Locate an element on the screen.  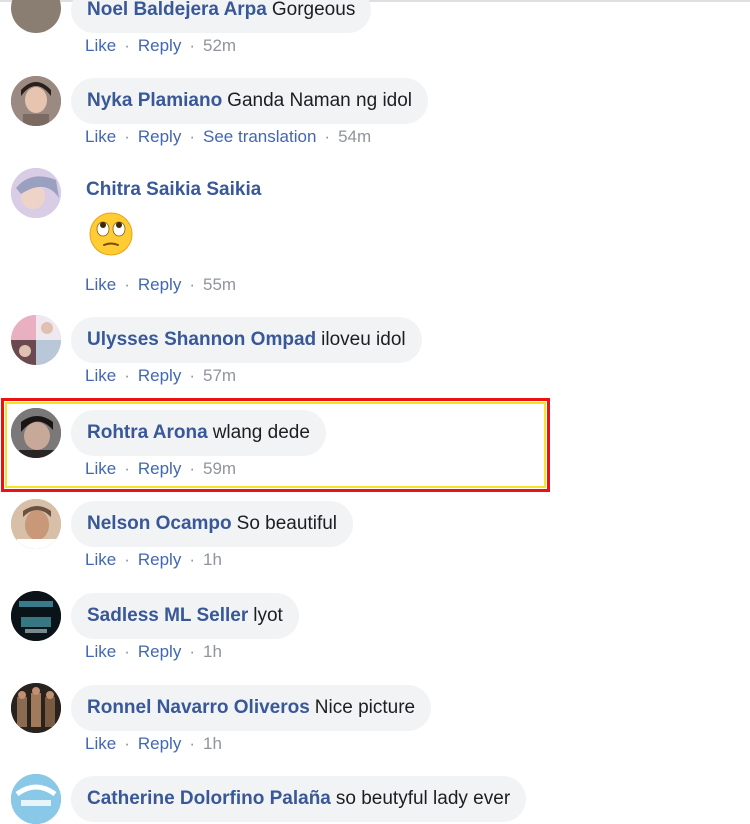
comment-bubble: Sadless ML Seller lyot is located at coordinates (185, 616).